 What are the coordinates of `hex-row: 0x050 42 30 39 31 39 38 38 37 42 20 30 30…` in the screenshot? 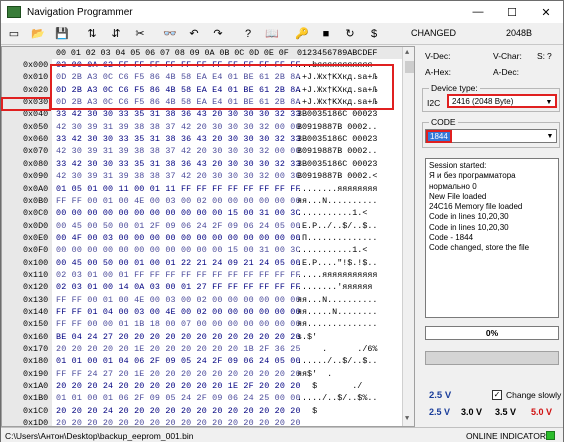 It's located at (202, 127).